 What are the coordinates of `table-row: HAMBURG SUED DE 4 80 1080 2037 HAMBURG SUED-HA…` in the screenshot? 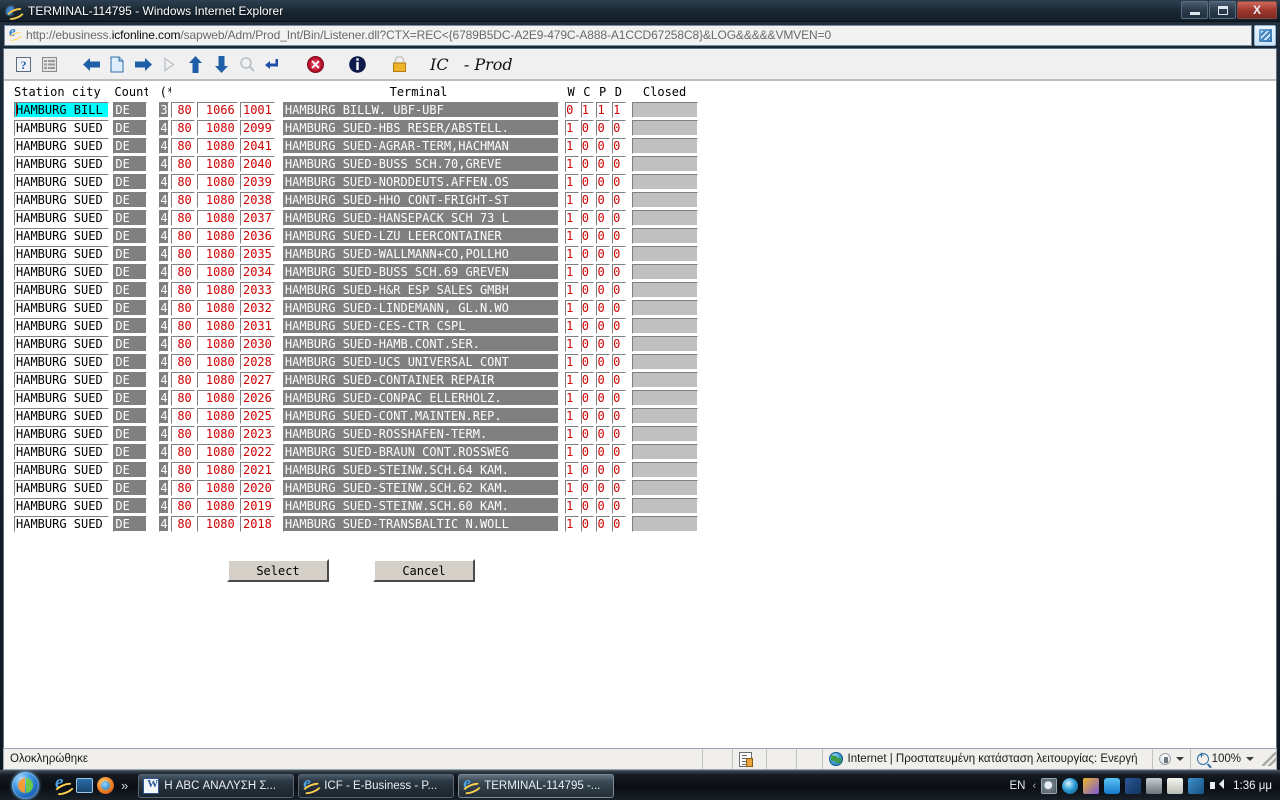 It's located at (356, 218).